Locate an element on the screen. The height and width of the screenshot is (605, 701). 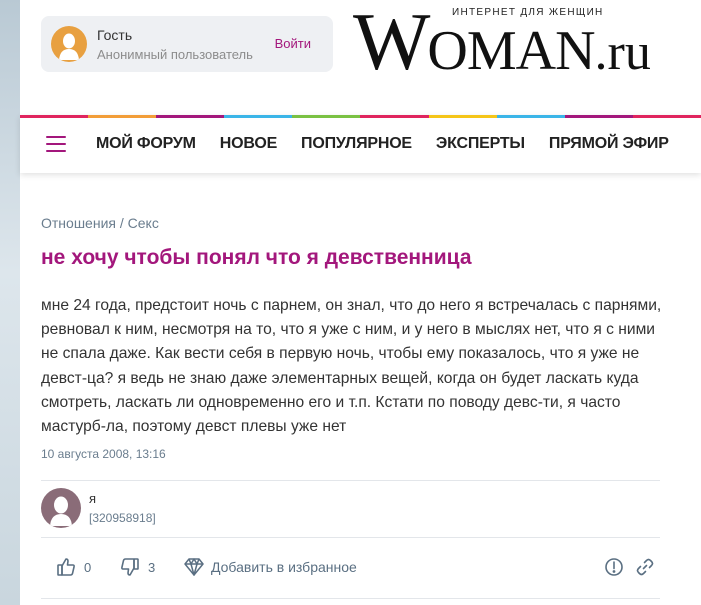
dislike-count: 3 is located at coordinates (152, 567).